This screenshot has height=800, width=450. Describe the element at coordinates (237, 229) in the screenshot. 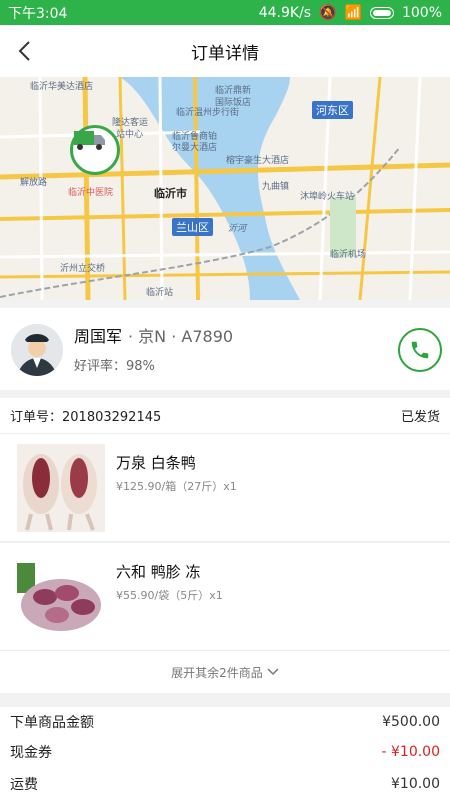

I see `map-label: 沂河` at that location.